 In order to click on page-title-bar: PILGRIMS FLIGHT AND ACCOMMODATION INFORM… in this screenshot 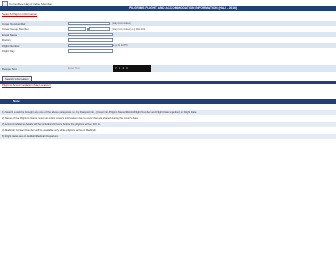, I will do `click(168, 8)`.